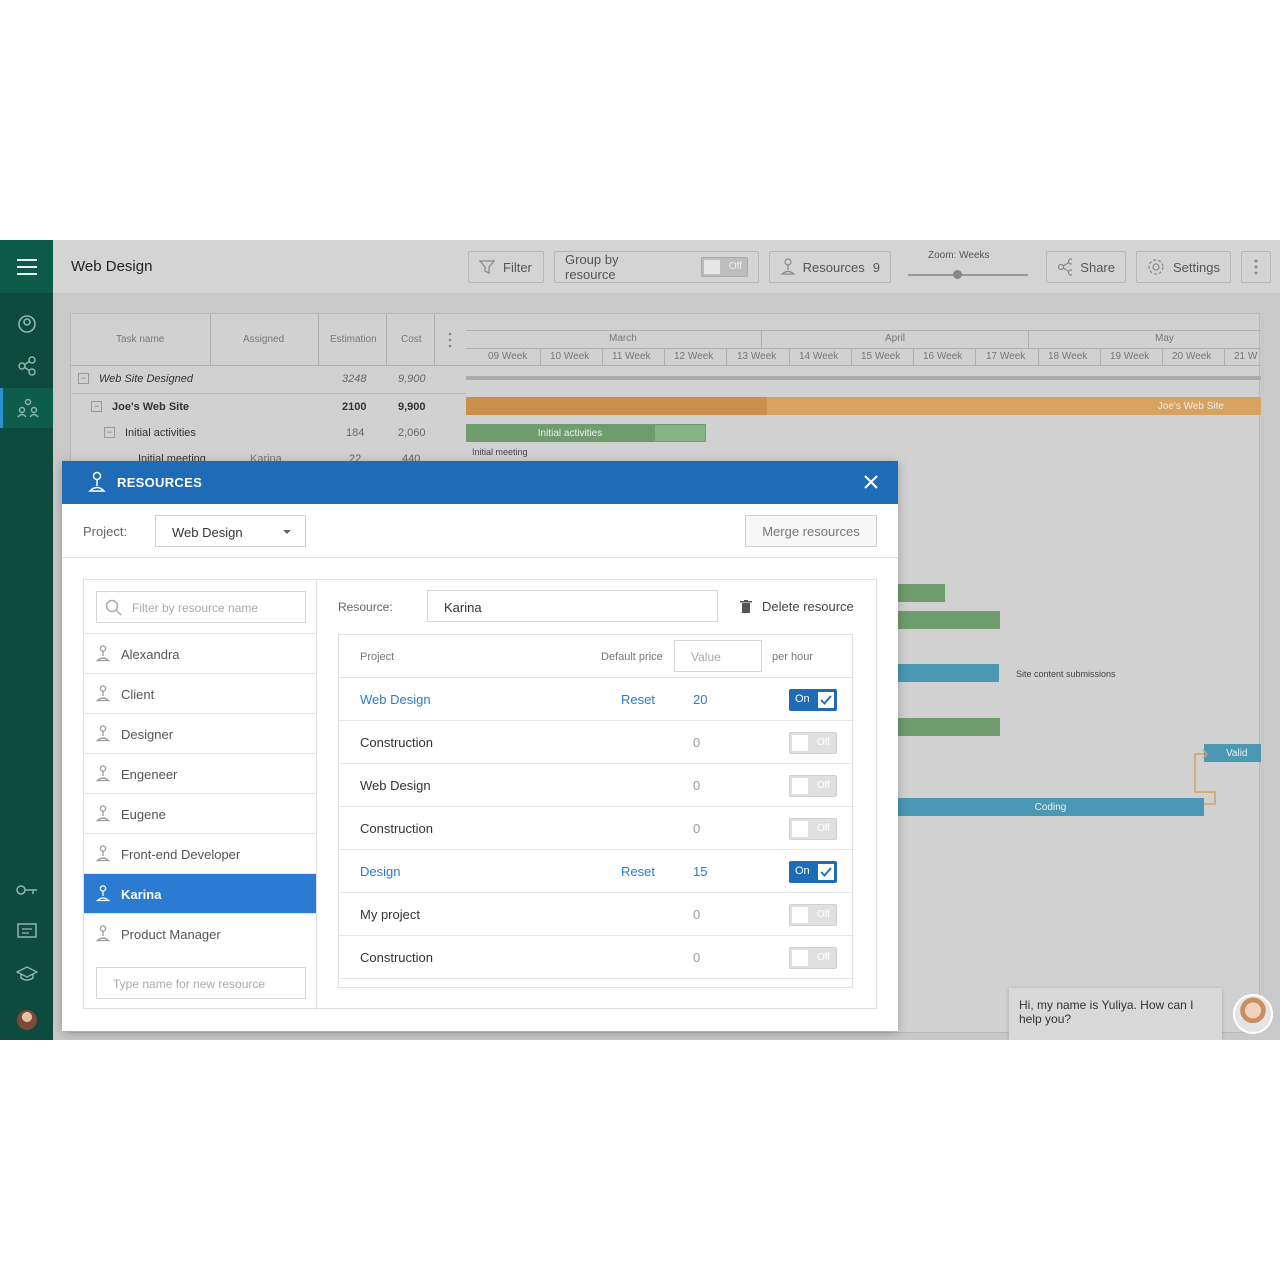  Describe the element at coordinates (968, 266) in the screenshot. I see `zoom-control: Zoom: Weeks` at that location.